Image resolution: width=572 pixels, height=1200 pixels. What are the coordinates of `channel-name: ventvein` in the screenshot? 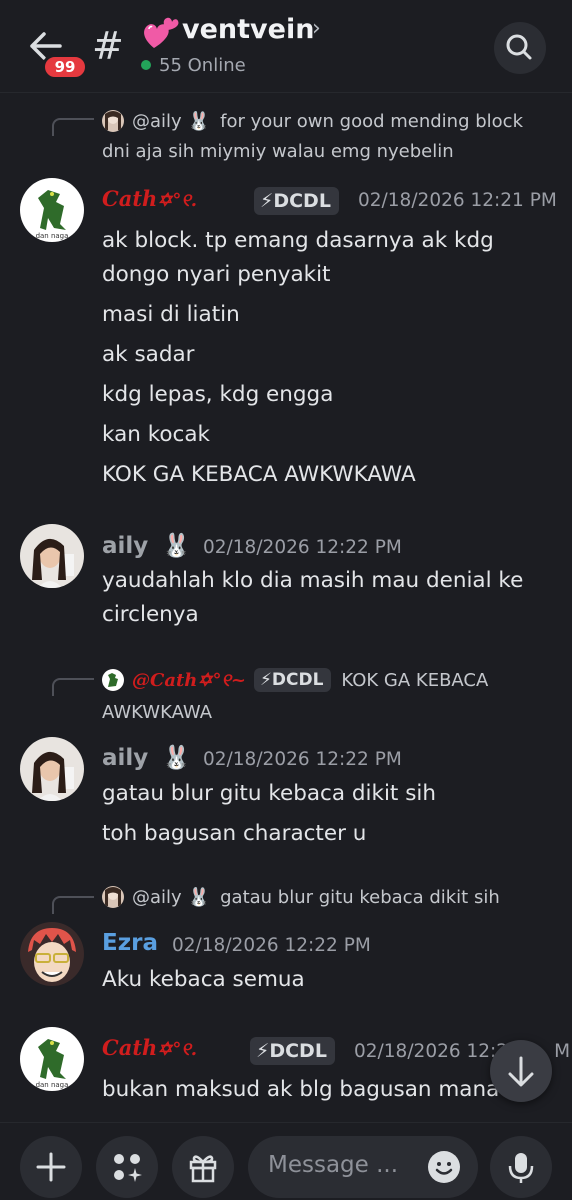 It's located at (248, 29).